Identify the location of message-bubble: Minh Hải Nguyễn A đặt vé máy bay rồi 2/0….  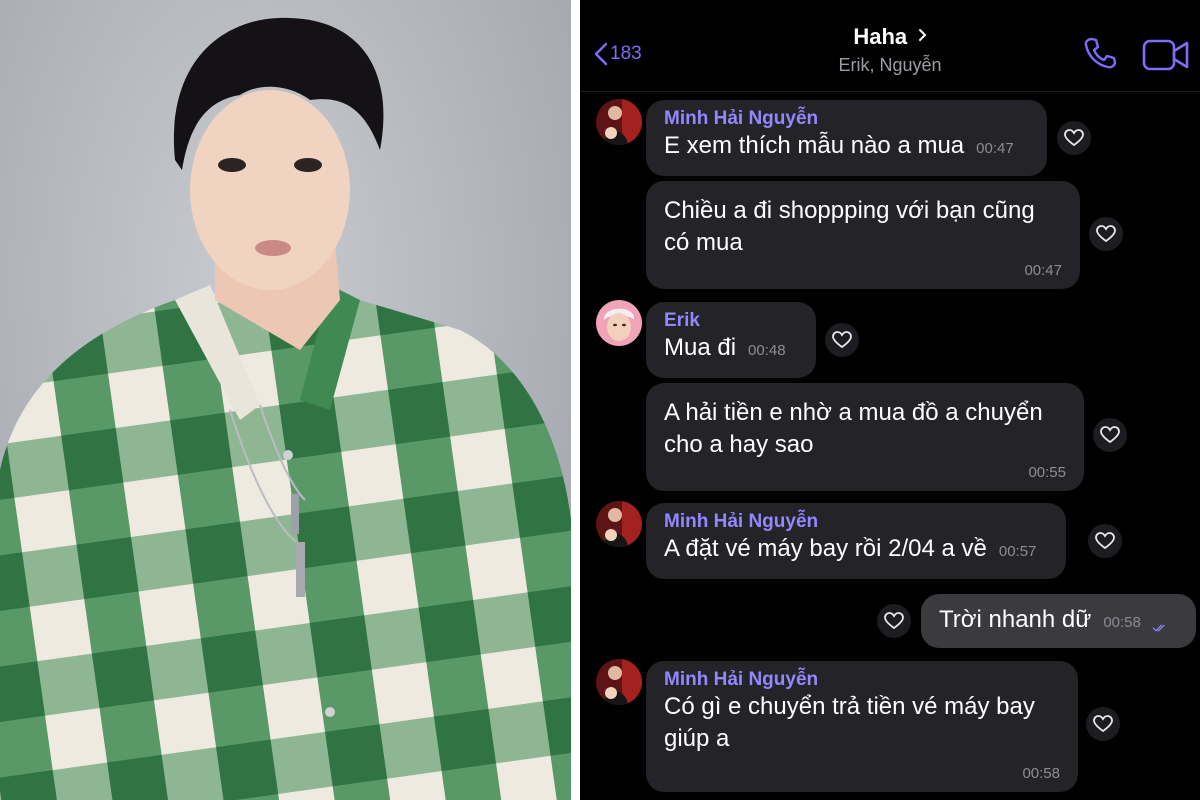
(856, 541).